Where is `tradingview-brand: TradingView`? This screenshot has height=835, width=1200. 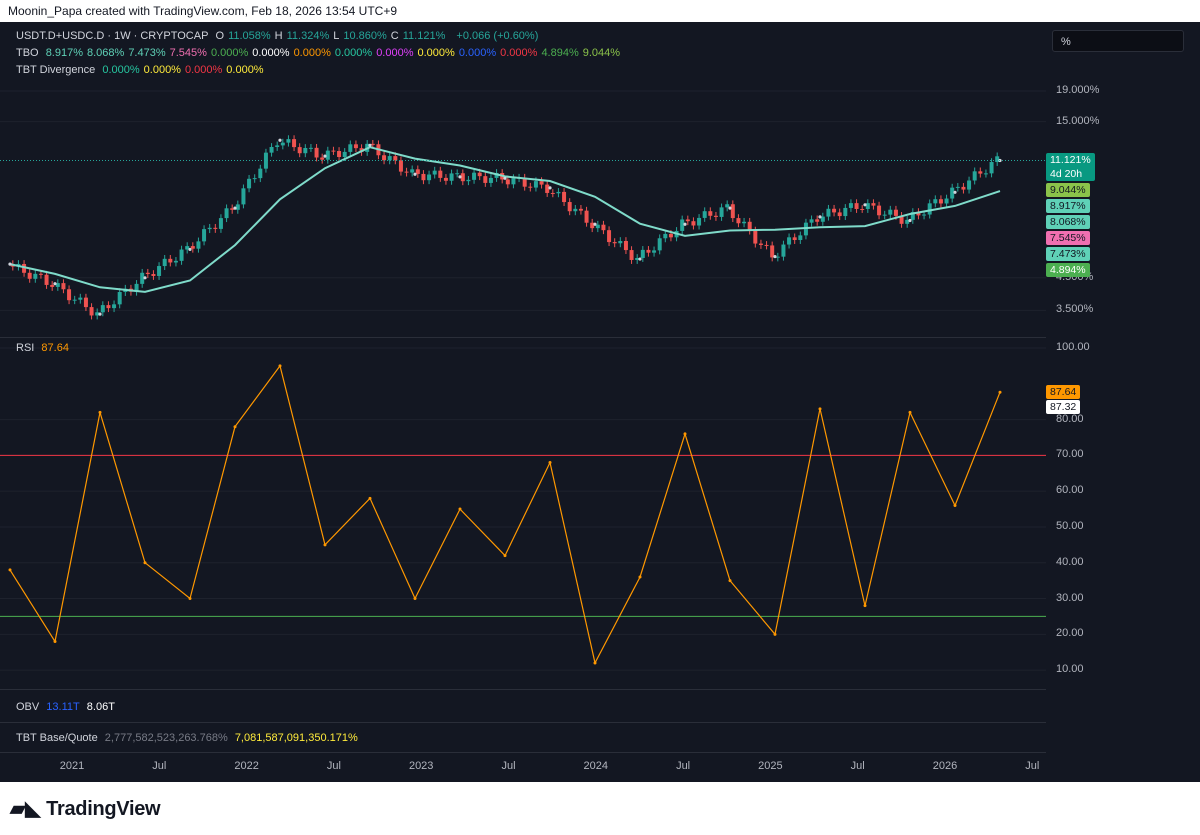 tradingview-brand: TradingView is located at coordinates (103, 809).